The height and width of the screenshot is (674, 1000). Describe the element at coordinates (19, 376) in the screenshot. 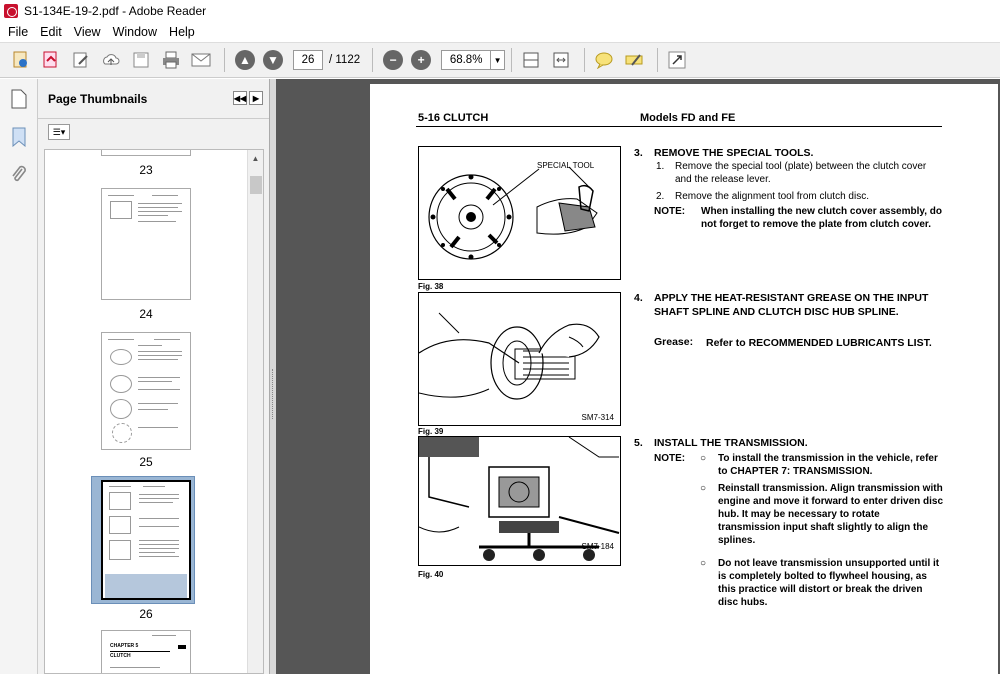

I see `navigation-rail` at that location.